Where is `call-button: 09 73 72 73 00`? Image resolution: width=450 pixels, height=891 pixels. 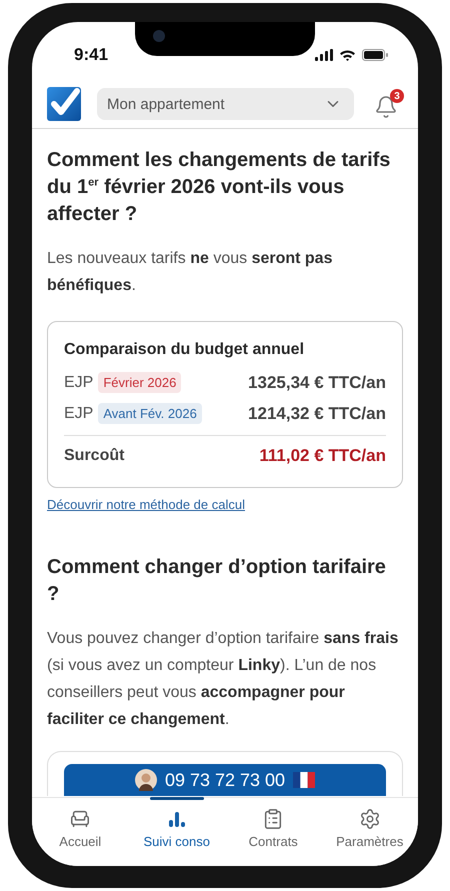
call-button: 09 73 72 73 00 is located at coordinates (225, 780).